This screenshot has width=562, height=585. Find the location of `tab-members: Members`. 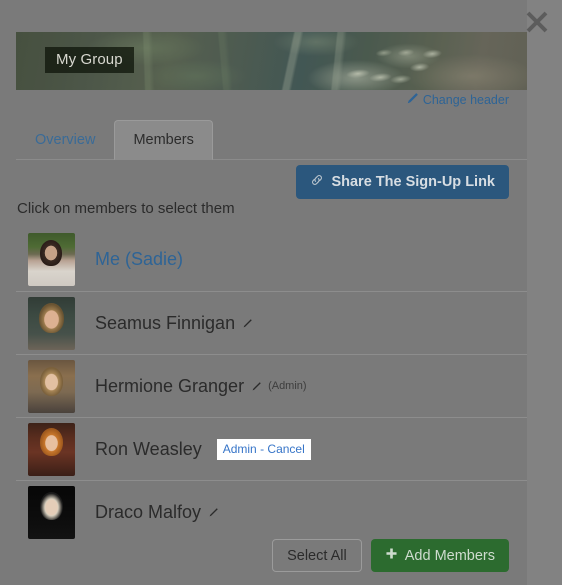

tab-members: Members is located at coordinates (163, 140).